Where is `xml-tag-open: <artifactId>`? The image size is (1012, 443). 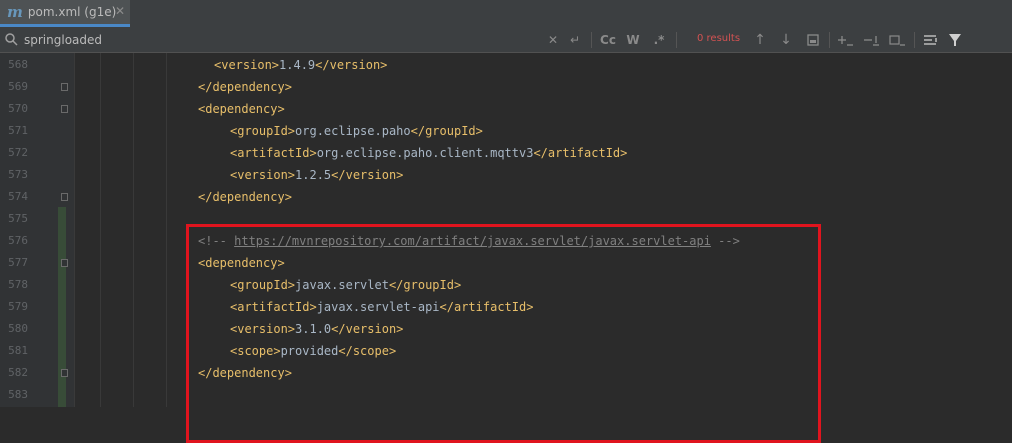
xml-tag-open: <artifactId> is located at coordinates (273, 153).